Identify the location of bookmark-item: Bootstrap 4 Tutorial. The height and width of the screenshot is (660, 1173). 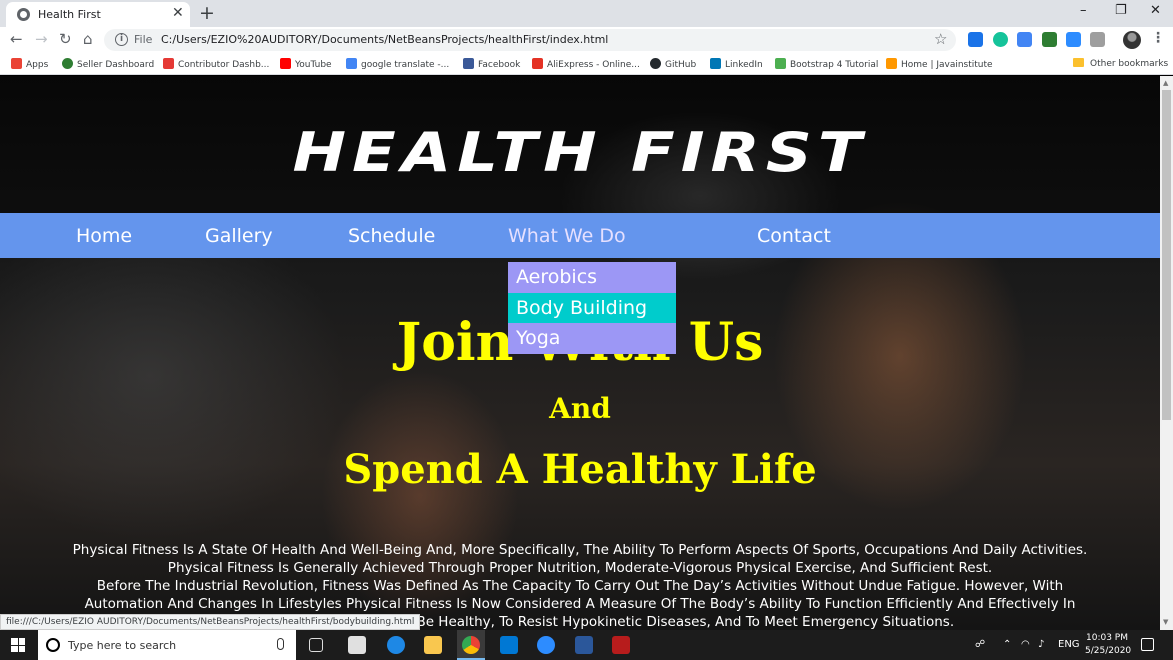
(826, 64).